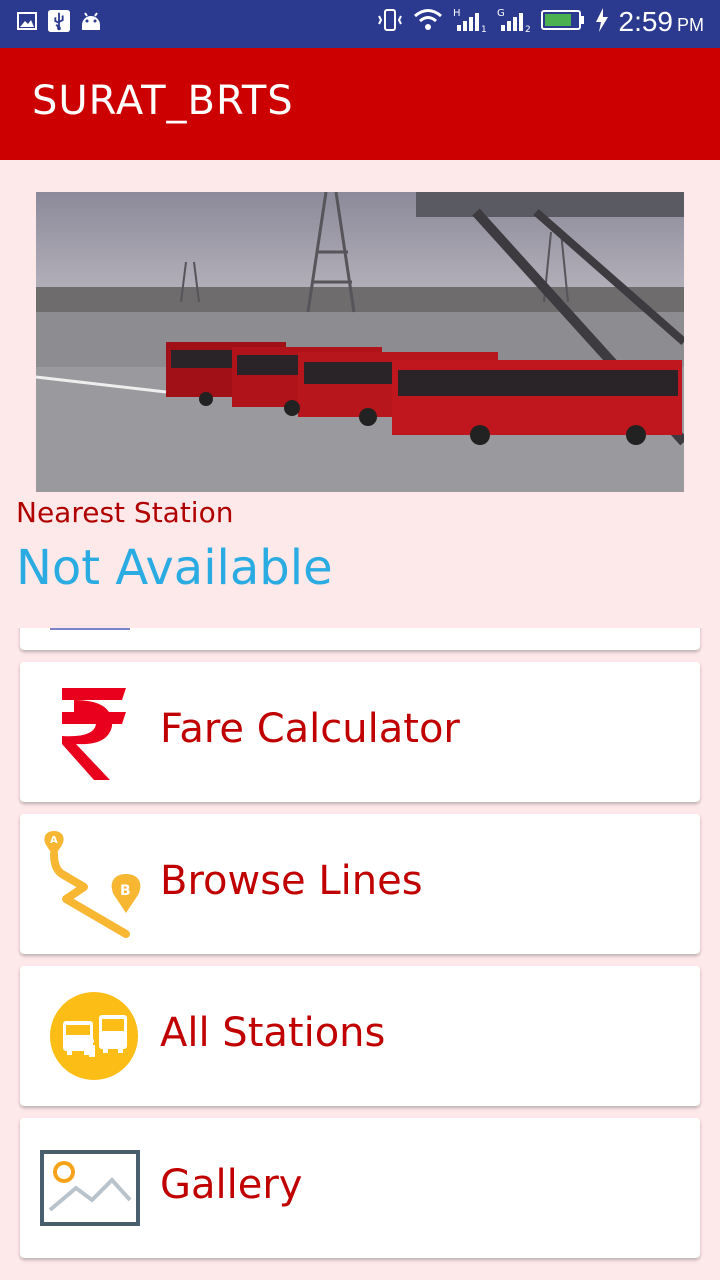  I want to click on gallery-image-icon, so click(90, 1188).